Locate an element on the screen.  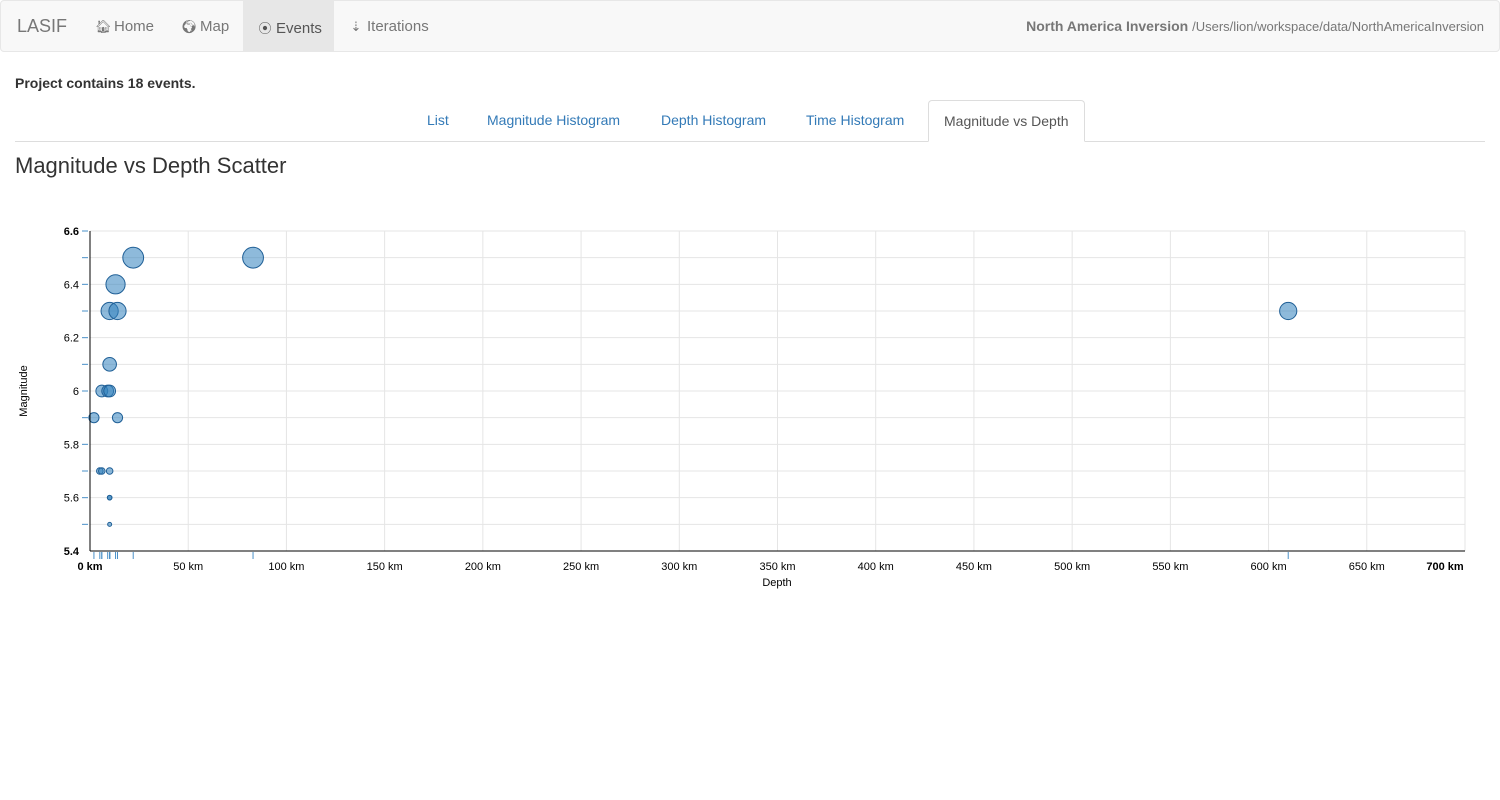
nav-map: 🌍︎ Map is located at coordinates (205, 26).